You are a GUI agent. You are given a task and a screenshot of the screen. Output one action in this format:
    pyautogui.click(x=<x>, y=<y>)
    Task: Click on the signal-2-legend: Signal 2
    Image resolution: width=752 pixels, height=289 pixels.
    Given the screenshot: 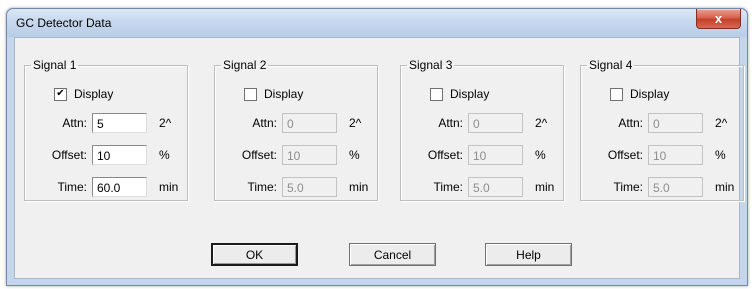 What is the action you would take?
    pyautogui.click(x=245, y=65)
    